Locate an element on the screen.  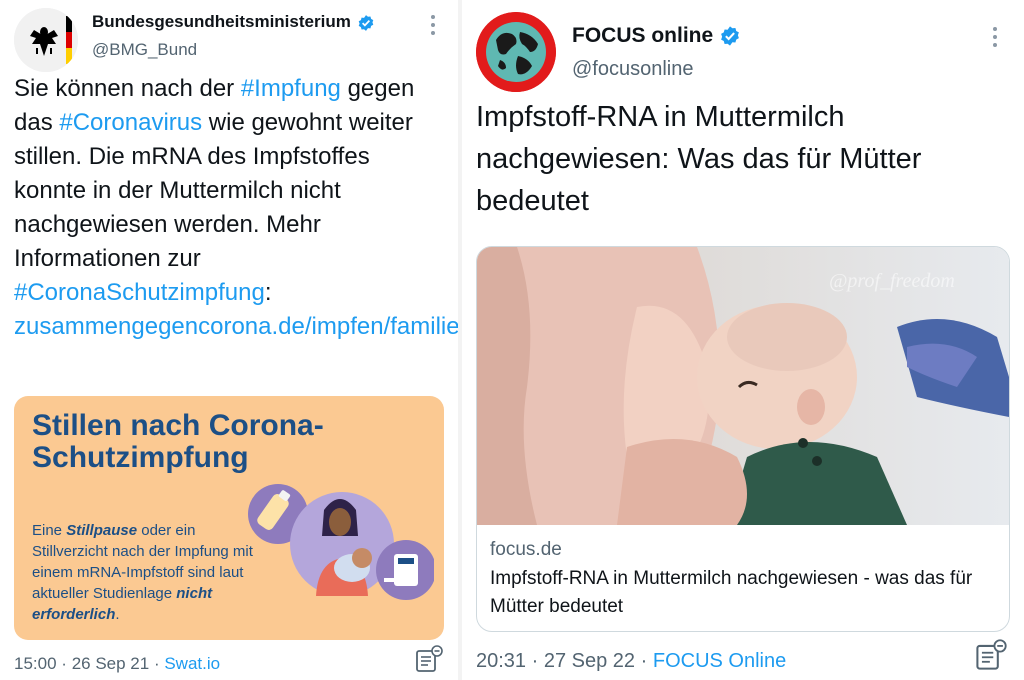
author-name: Bundesgesundheitsministerium is located at coordinates (233, 22).